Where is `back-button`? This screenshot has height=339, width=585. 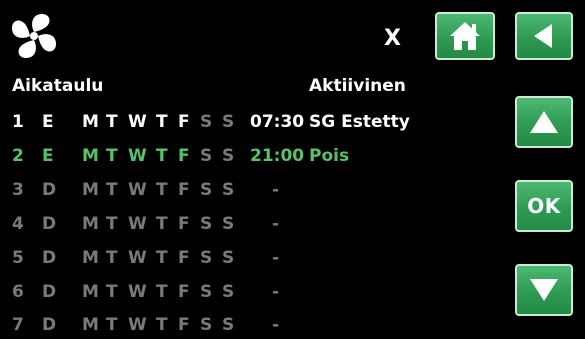 back-button is located at coordinates (544, 36).